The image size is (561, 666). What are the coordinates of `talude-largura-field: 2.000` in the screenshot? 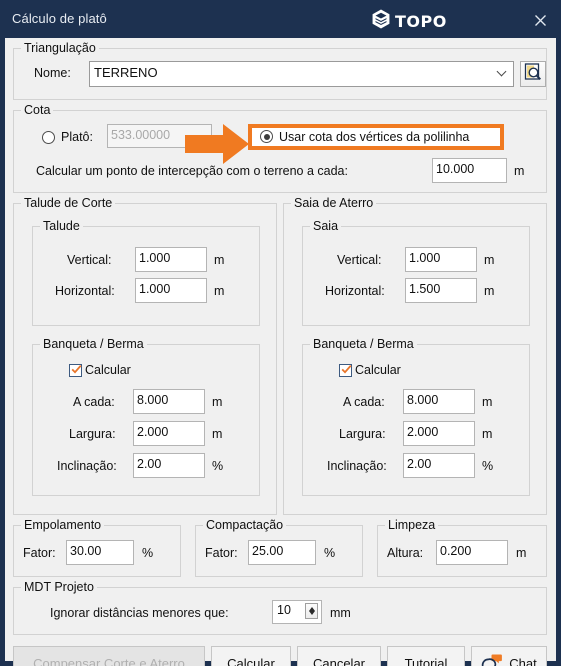 It's located at (169, 433).